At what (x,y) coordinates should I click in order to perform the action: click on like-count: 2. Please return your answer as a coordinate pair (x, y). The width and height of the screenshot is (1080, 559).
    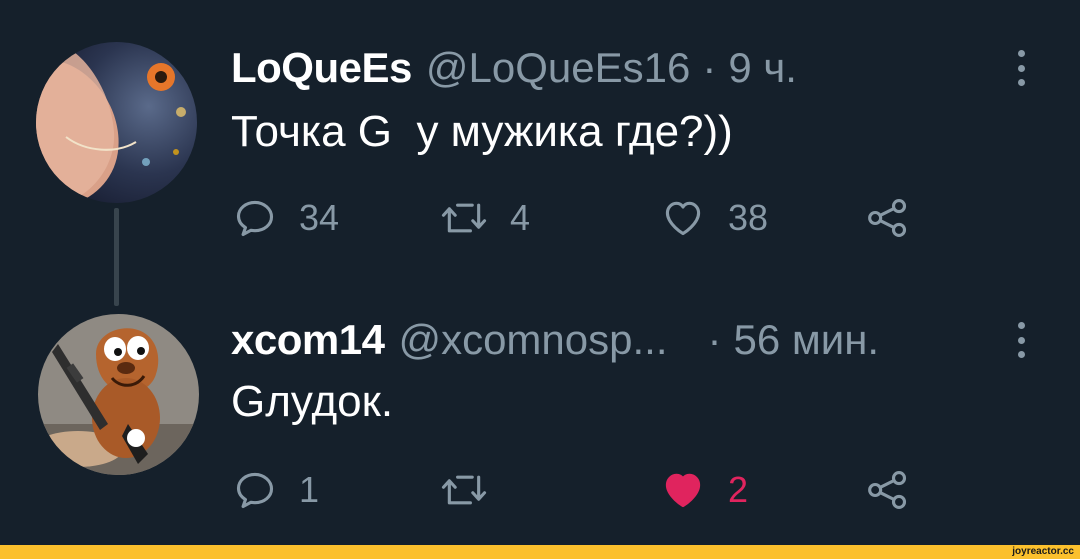
    Looking at the image, I should click on (738, 489).